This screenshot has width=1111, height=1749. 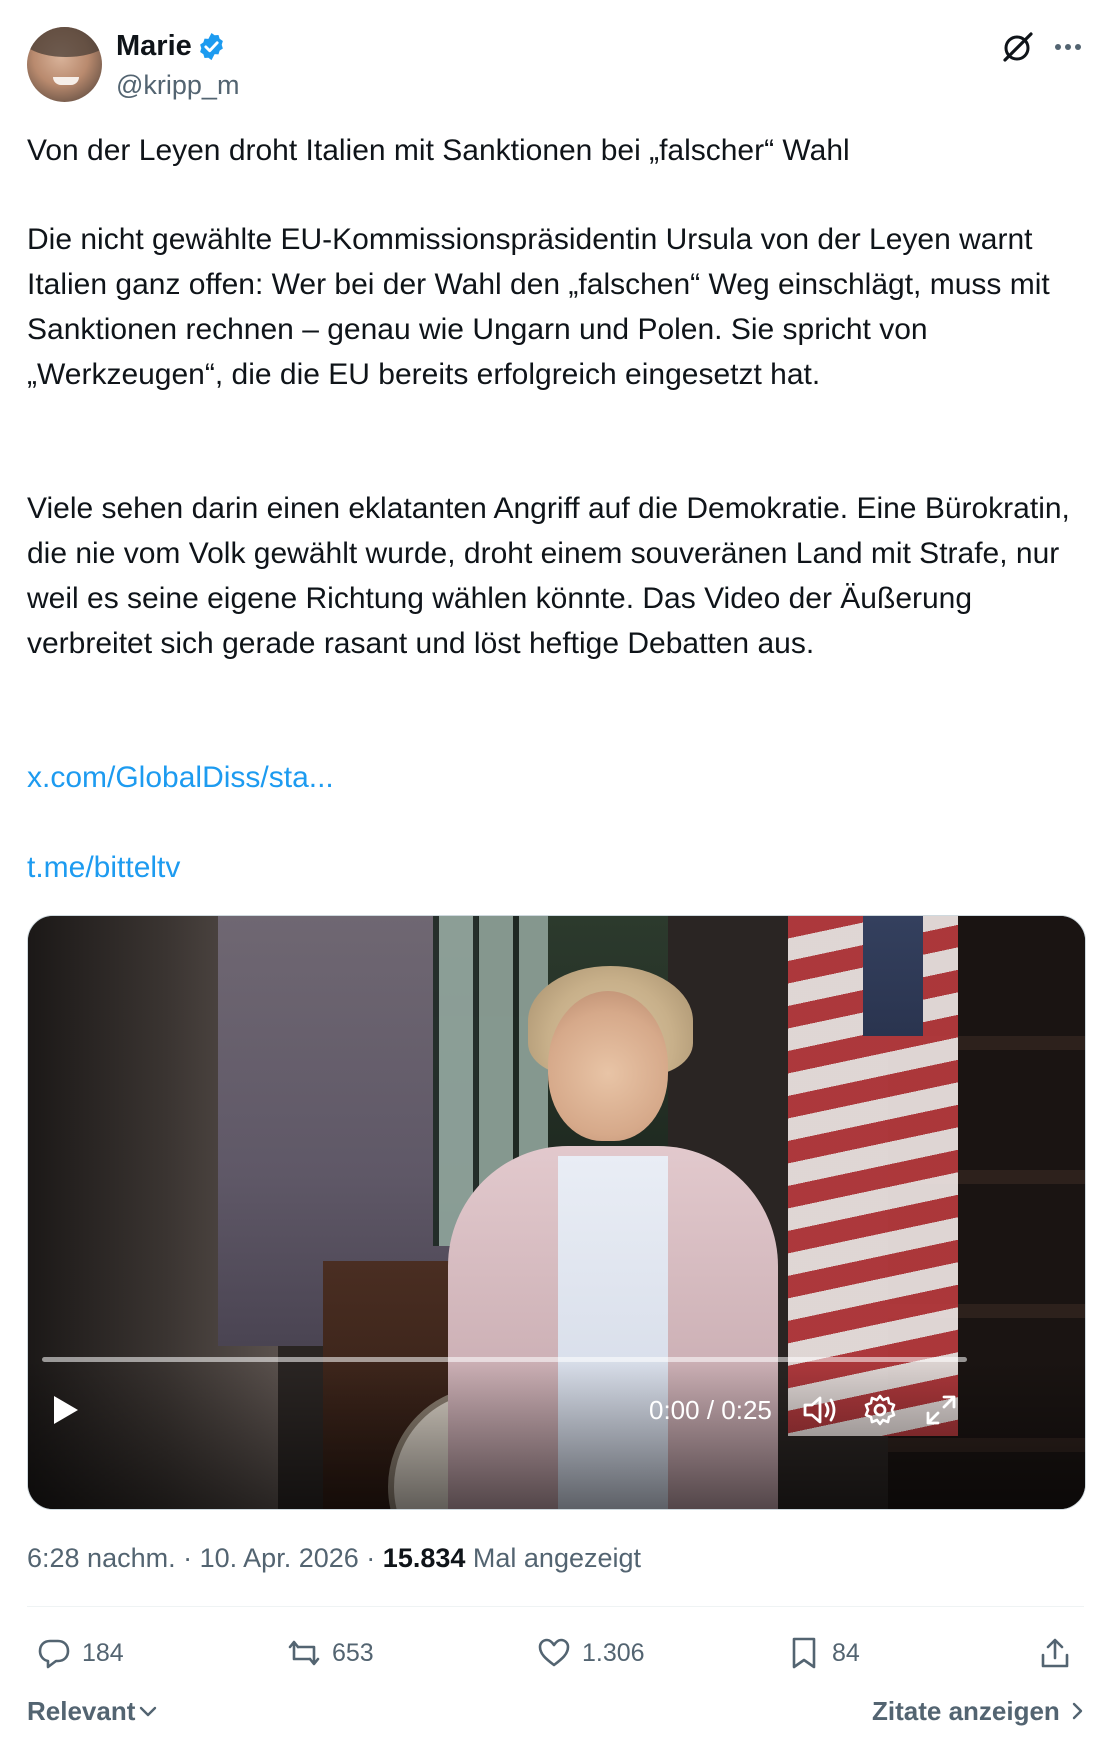 What do you see at coordinates (101, 1558) in the screenshot?
I see `tweet-time: 6:28 nachm.` at bounding box center [101, 1558].